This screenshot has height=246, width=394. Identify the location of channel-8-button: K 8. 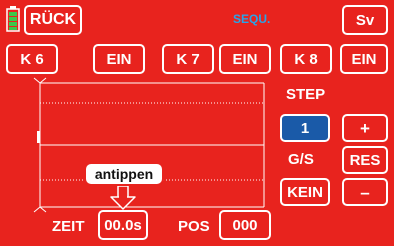
(306, 59).